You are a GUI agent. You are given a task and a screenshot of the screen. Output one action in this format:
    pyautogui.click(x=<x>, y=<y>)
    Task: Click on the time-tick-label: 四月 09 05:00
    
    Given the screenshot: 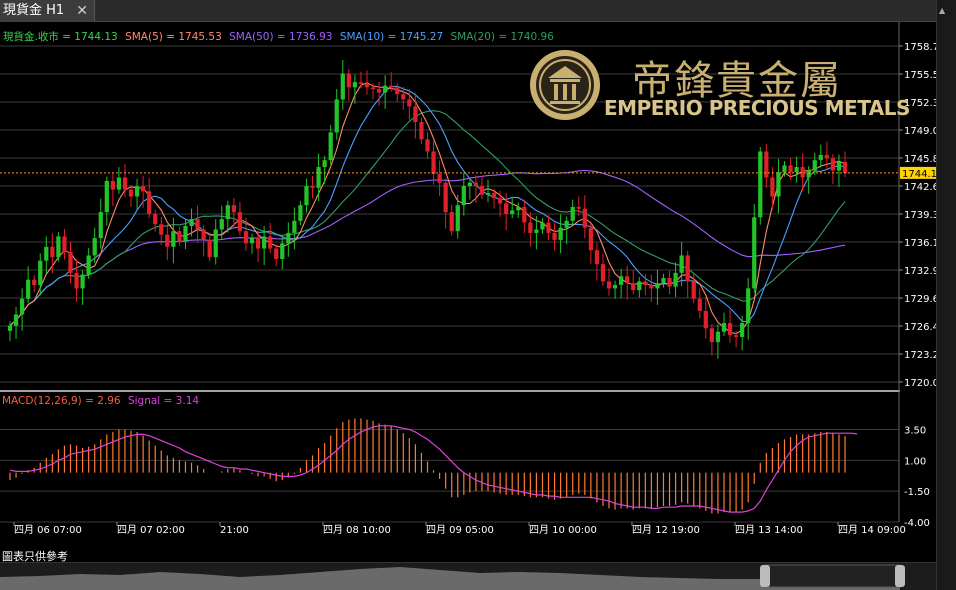 What is the action you would take?
    pyautogui.click(x=460, y=530)
    